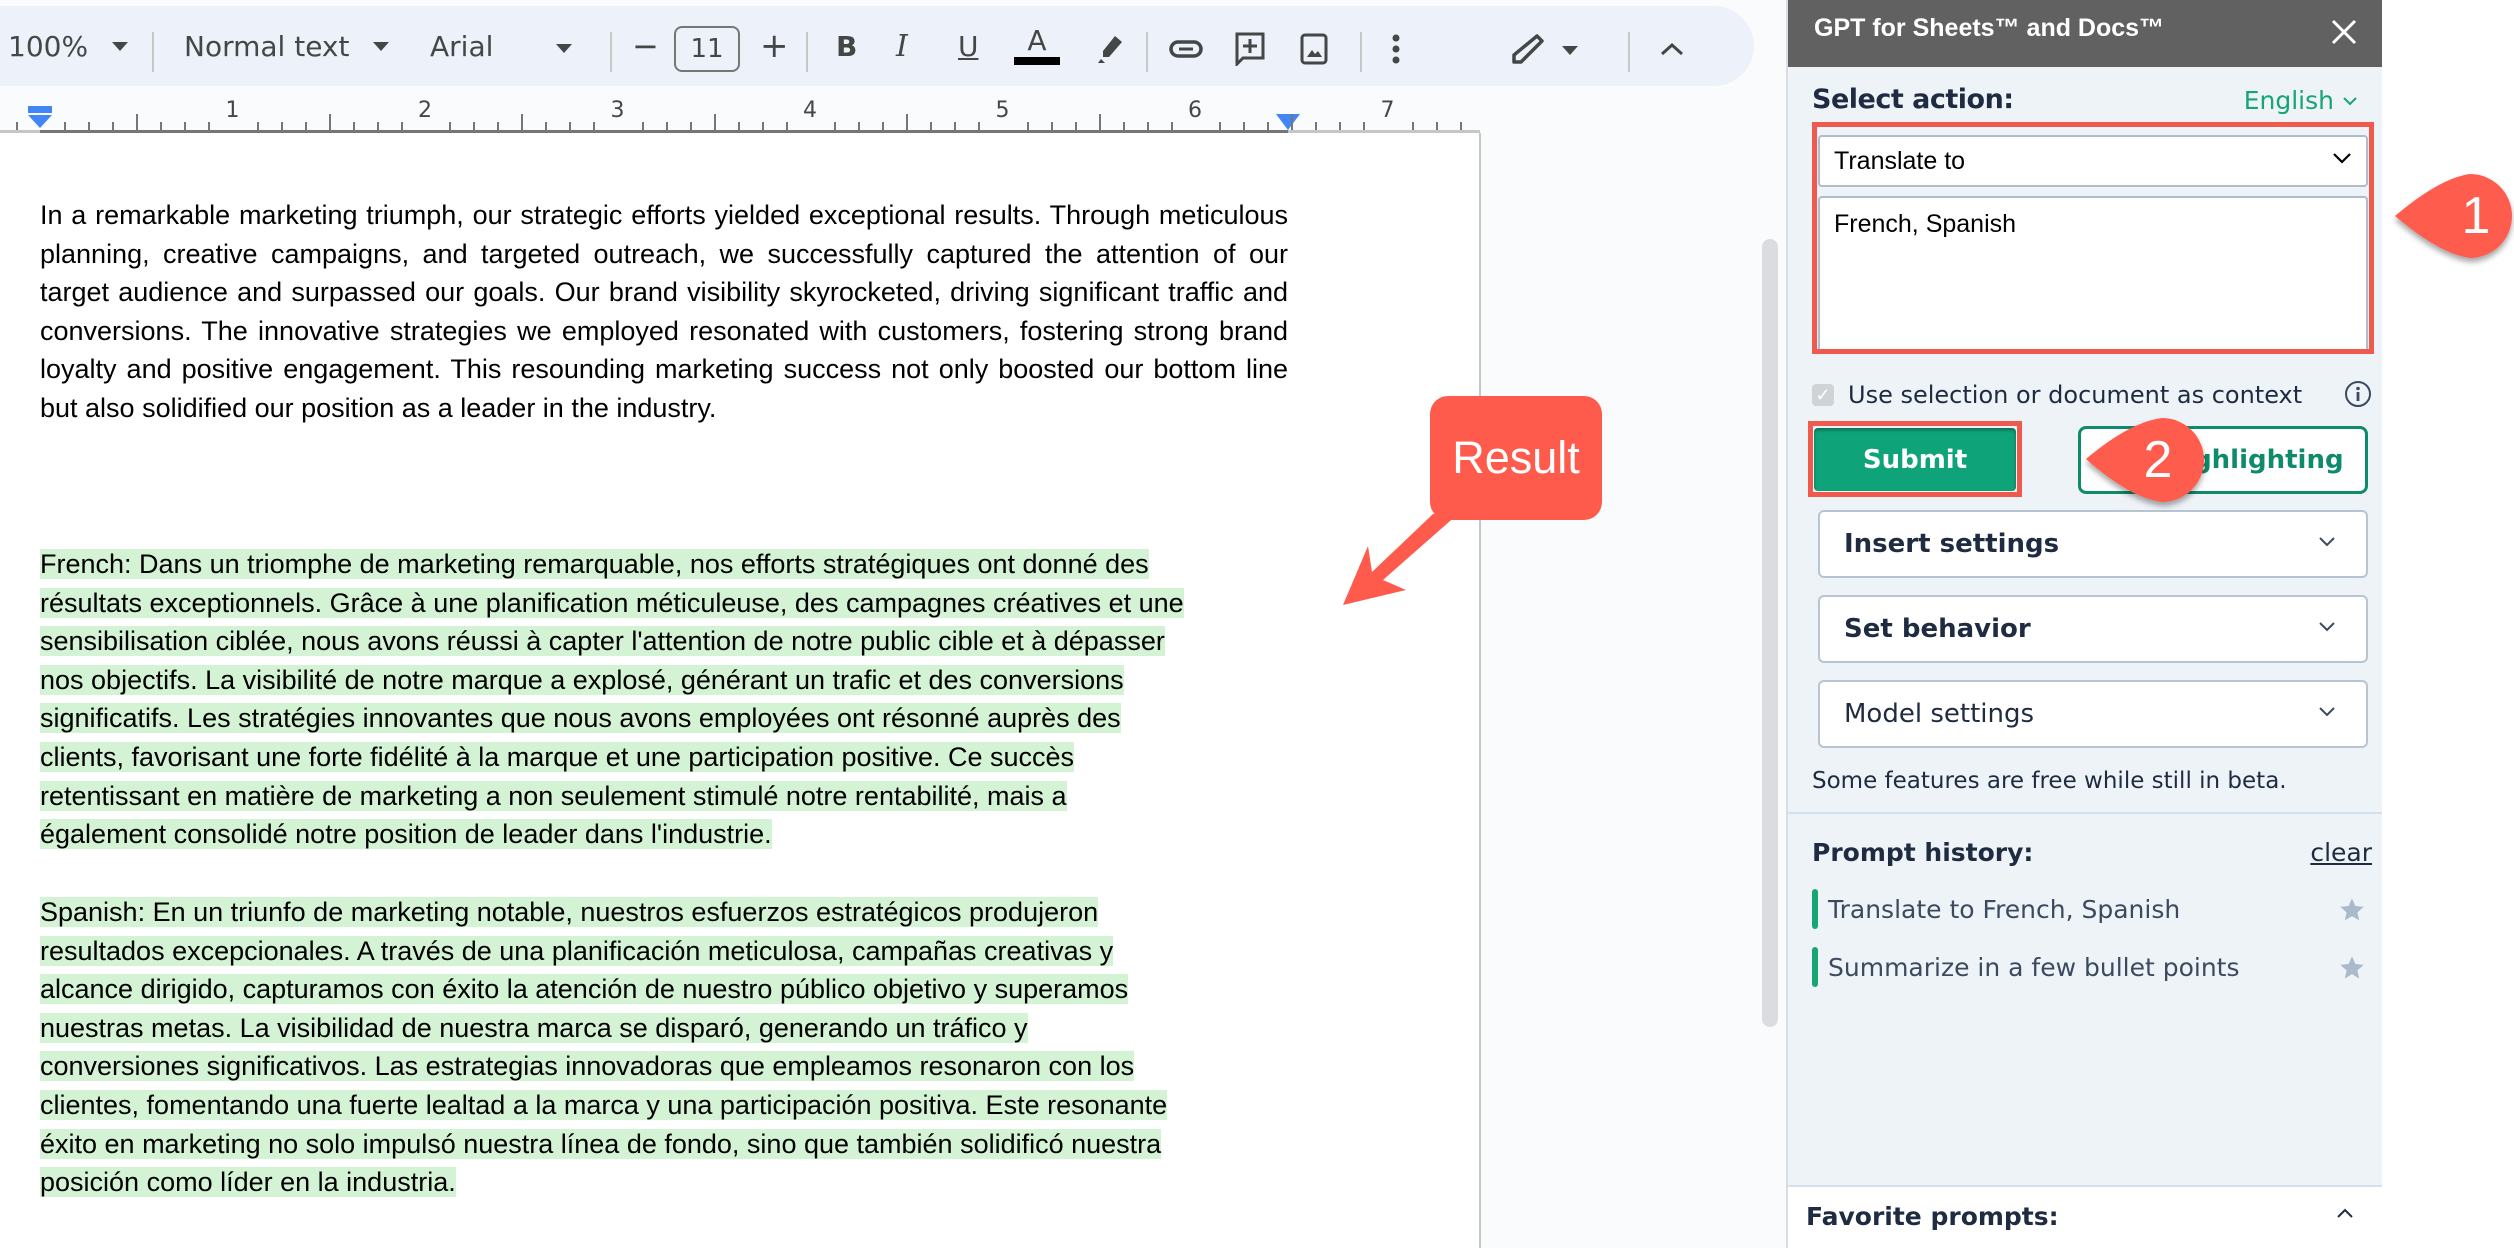  Describe the element at coordinates (2093, 714) in the screenshot. I see `model-settings-accordion: Model settings` at that location.